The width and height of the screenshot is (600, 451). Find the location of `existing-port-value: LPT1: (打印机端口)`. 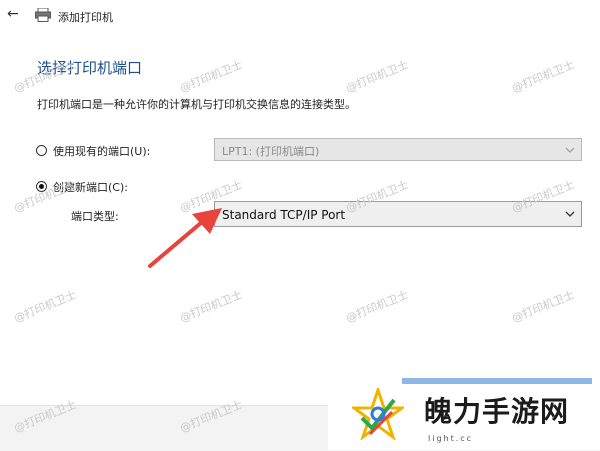

existing-port-value: LPT1: (打印机端口) is located at coordinates (271, 151).